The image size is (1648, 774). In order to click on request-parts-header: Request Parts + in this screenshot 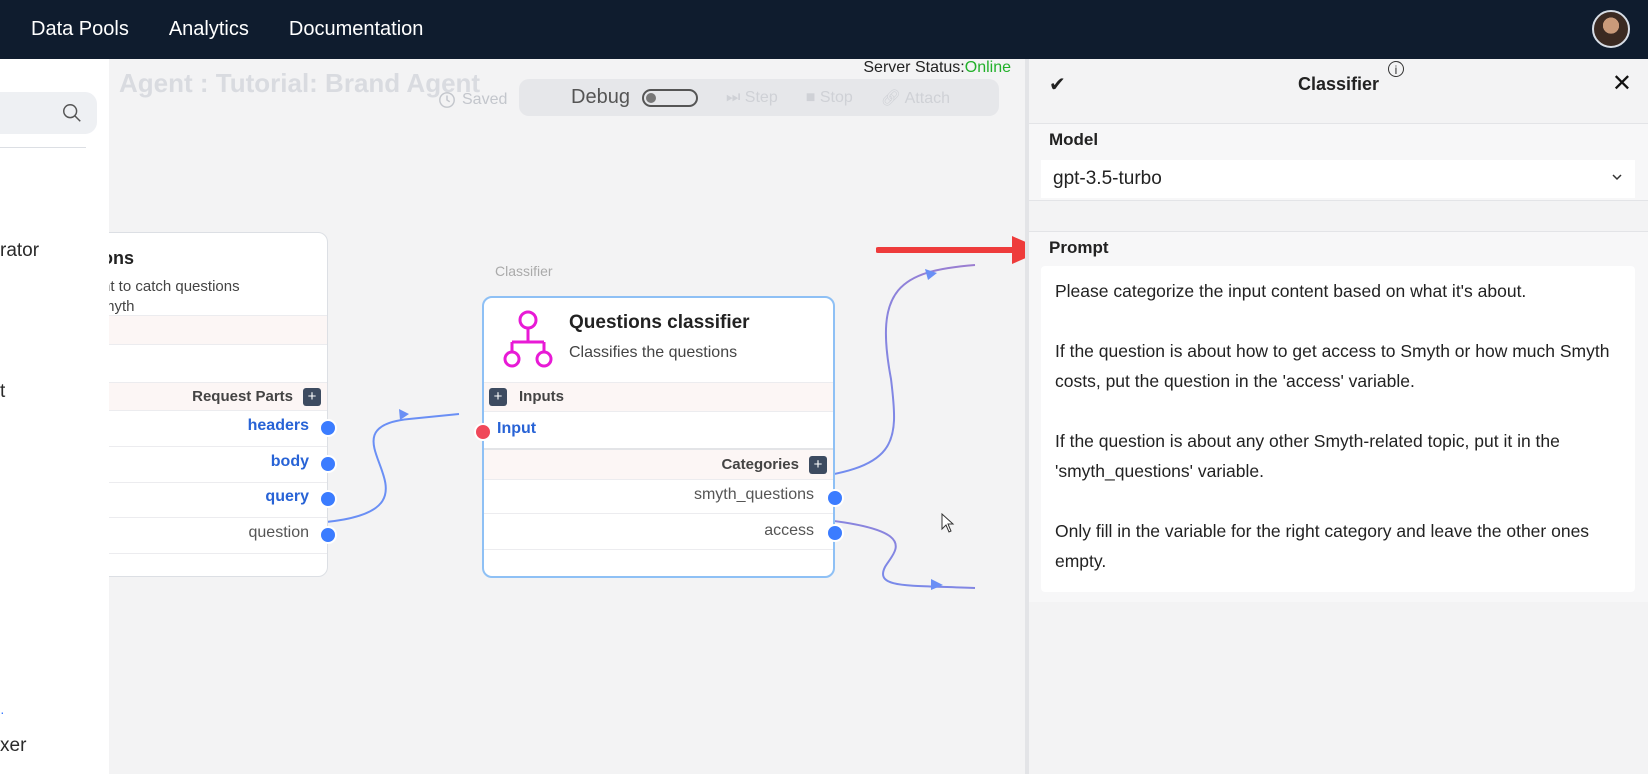, I will do `click(218, 396)`.